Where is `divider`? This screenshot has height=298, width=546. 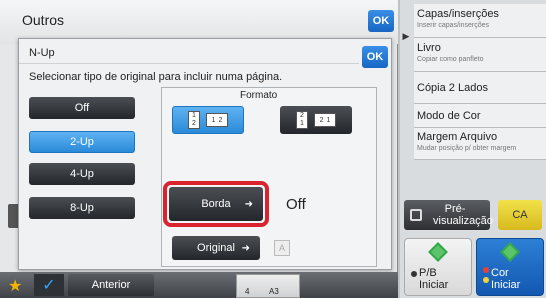 divider is located at coordinates (189, 63).